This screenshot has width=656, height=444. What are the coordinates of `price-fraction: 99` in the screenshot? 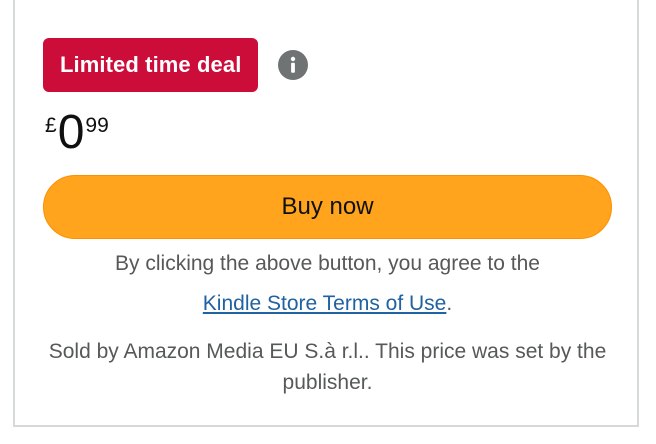 It's located at (97, 125).